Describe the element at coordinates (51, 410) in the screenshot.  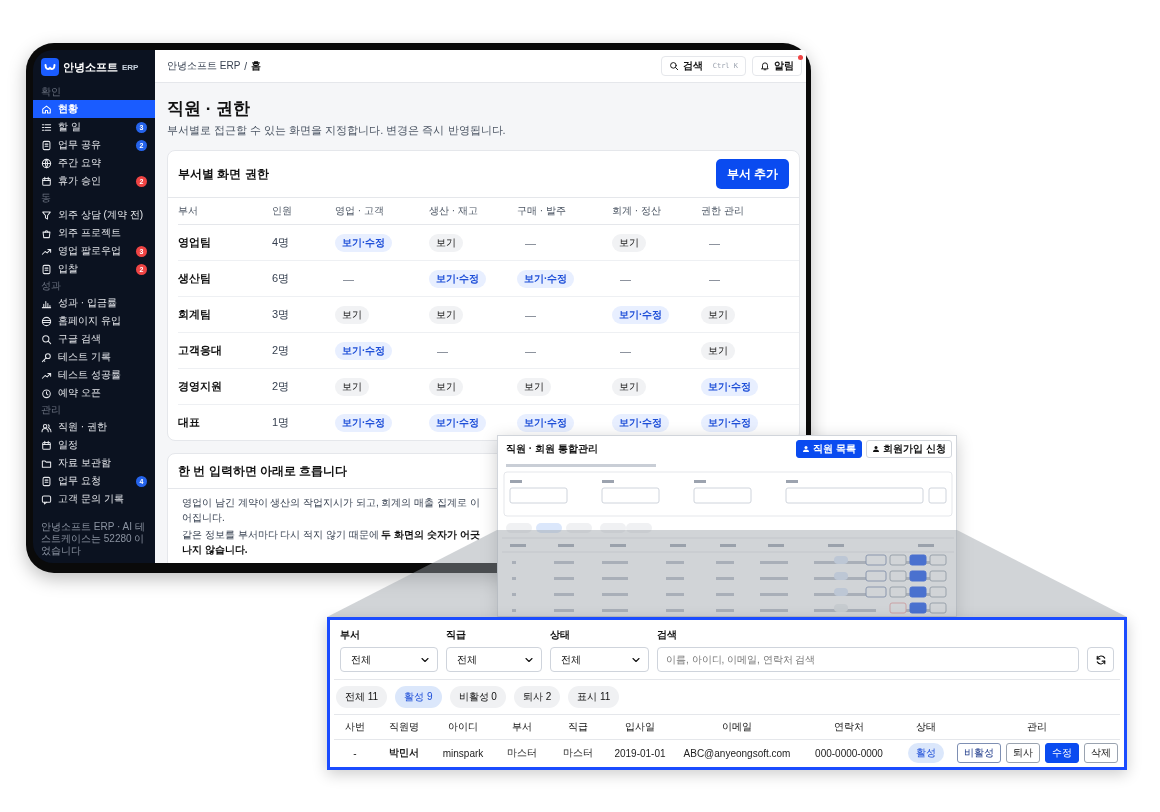
I see `section-label: 관리` at that location.